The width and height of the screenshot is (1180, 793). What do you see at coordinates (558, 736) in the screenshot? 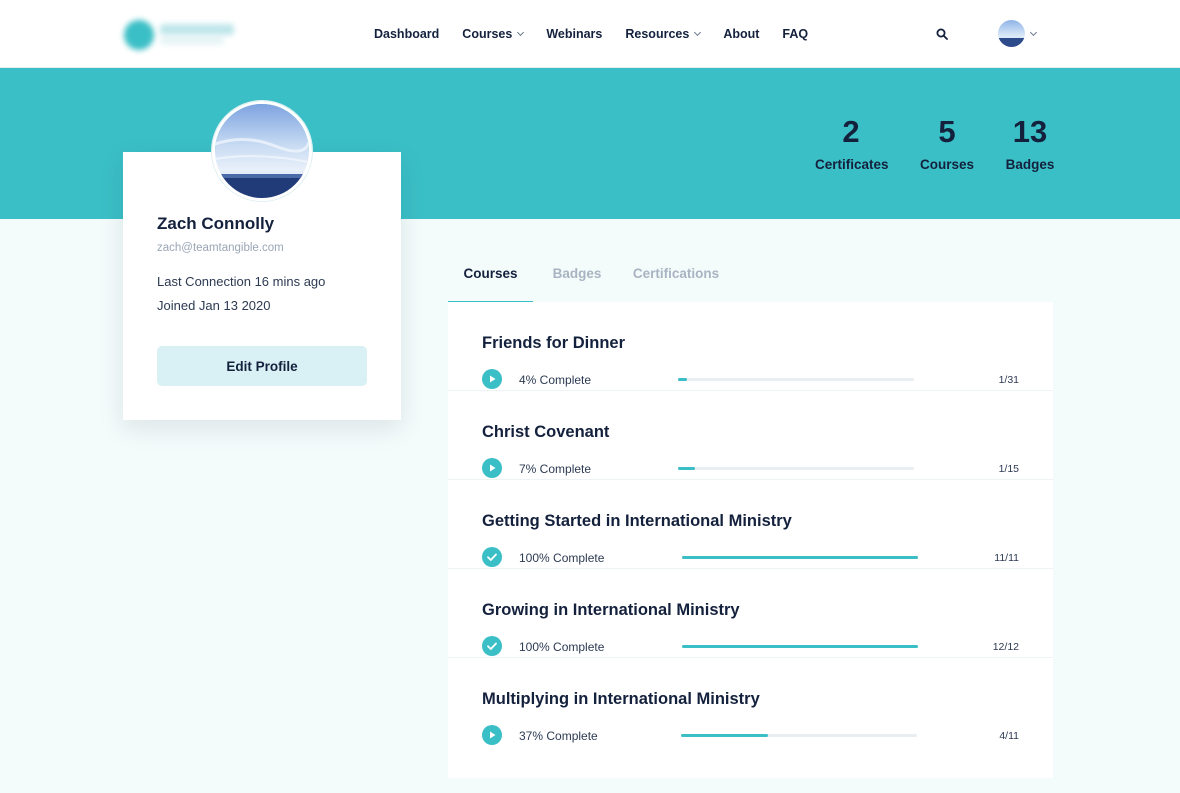
I see `course-progress-text: 37% Complete` at bounding box center [558, 736].